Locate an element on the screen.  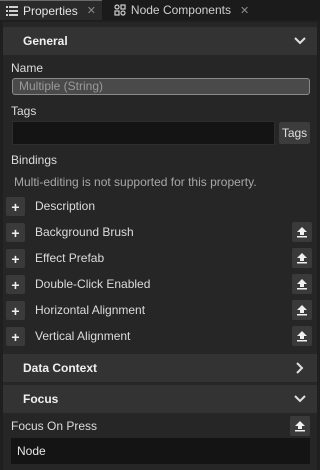
binding-label: Description is located at coordinates (65, 206).